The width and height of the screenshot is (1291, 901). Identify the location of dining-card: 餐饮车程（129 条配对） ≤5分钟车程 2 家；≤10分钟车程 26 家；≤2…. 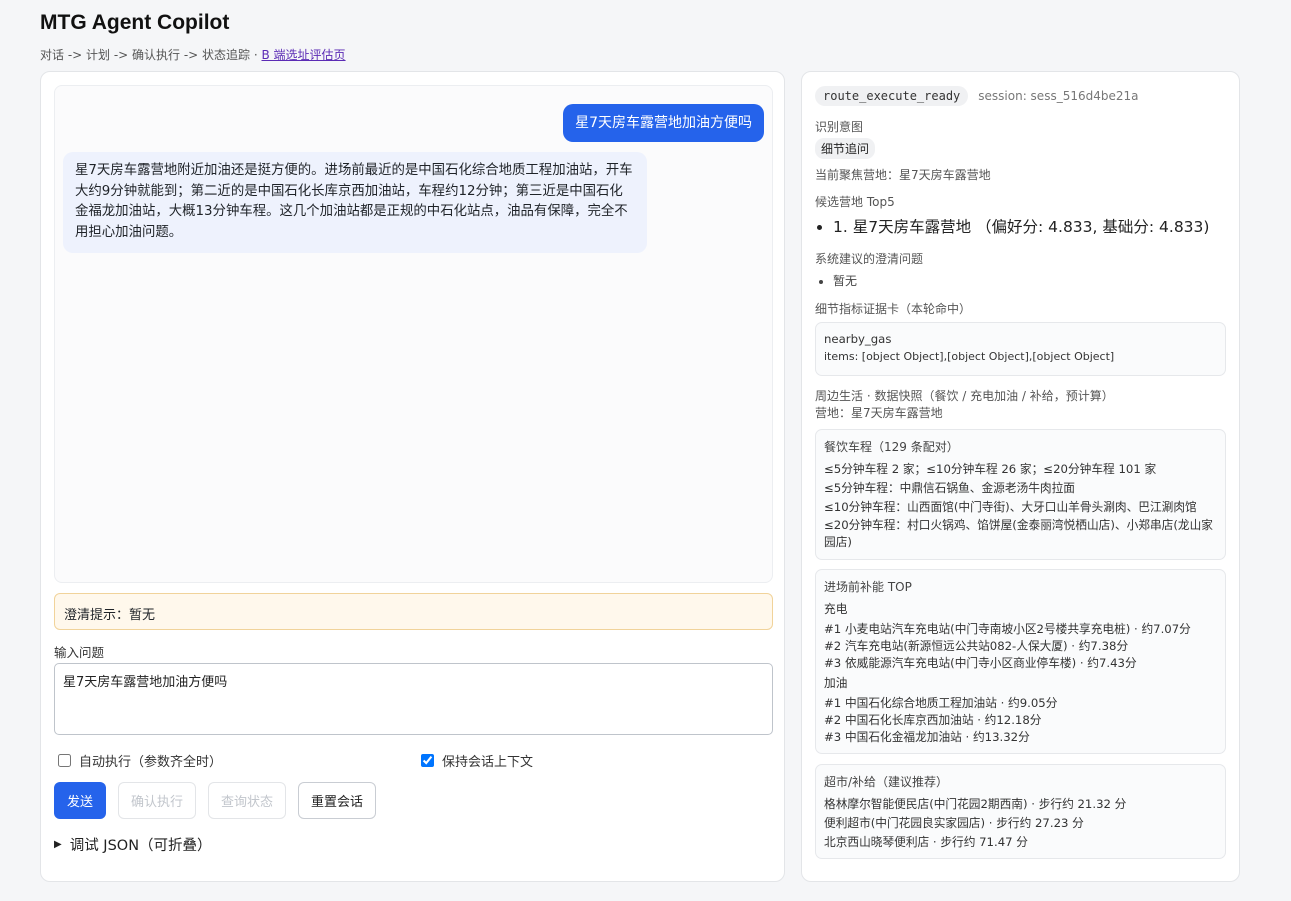
(1020, 494).